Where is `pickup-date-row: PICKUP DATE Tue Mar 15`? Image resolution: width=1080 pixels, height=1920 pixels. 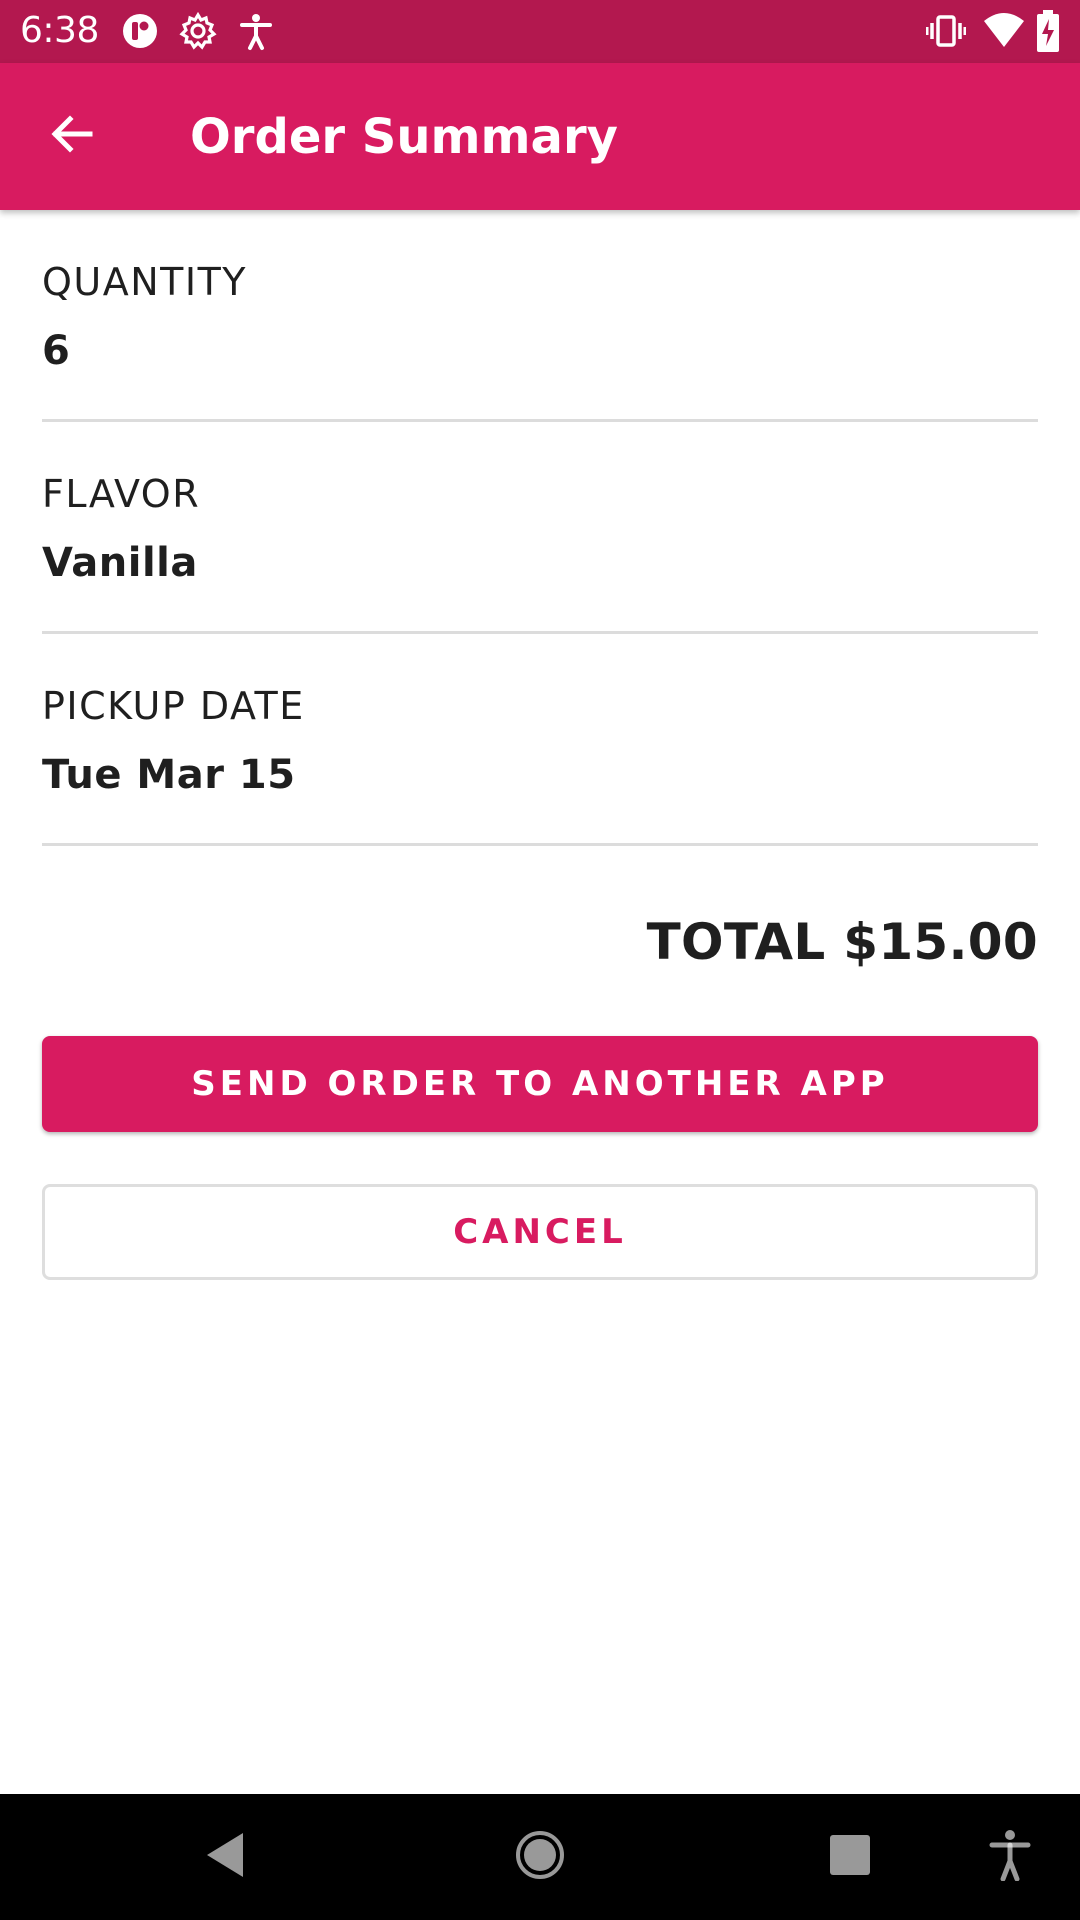
pickup-date-row: PICKUP DATE Tue Mar 15 is located at coordinates (540, 740).